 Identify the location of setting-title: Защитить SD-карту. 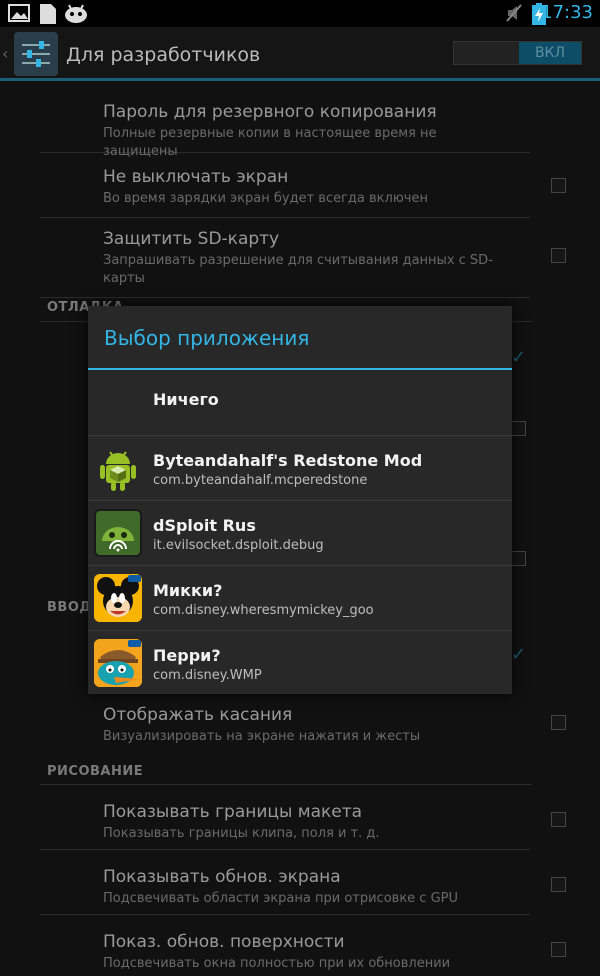
(191, 239).